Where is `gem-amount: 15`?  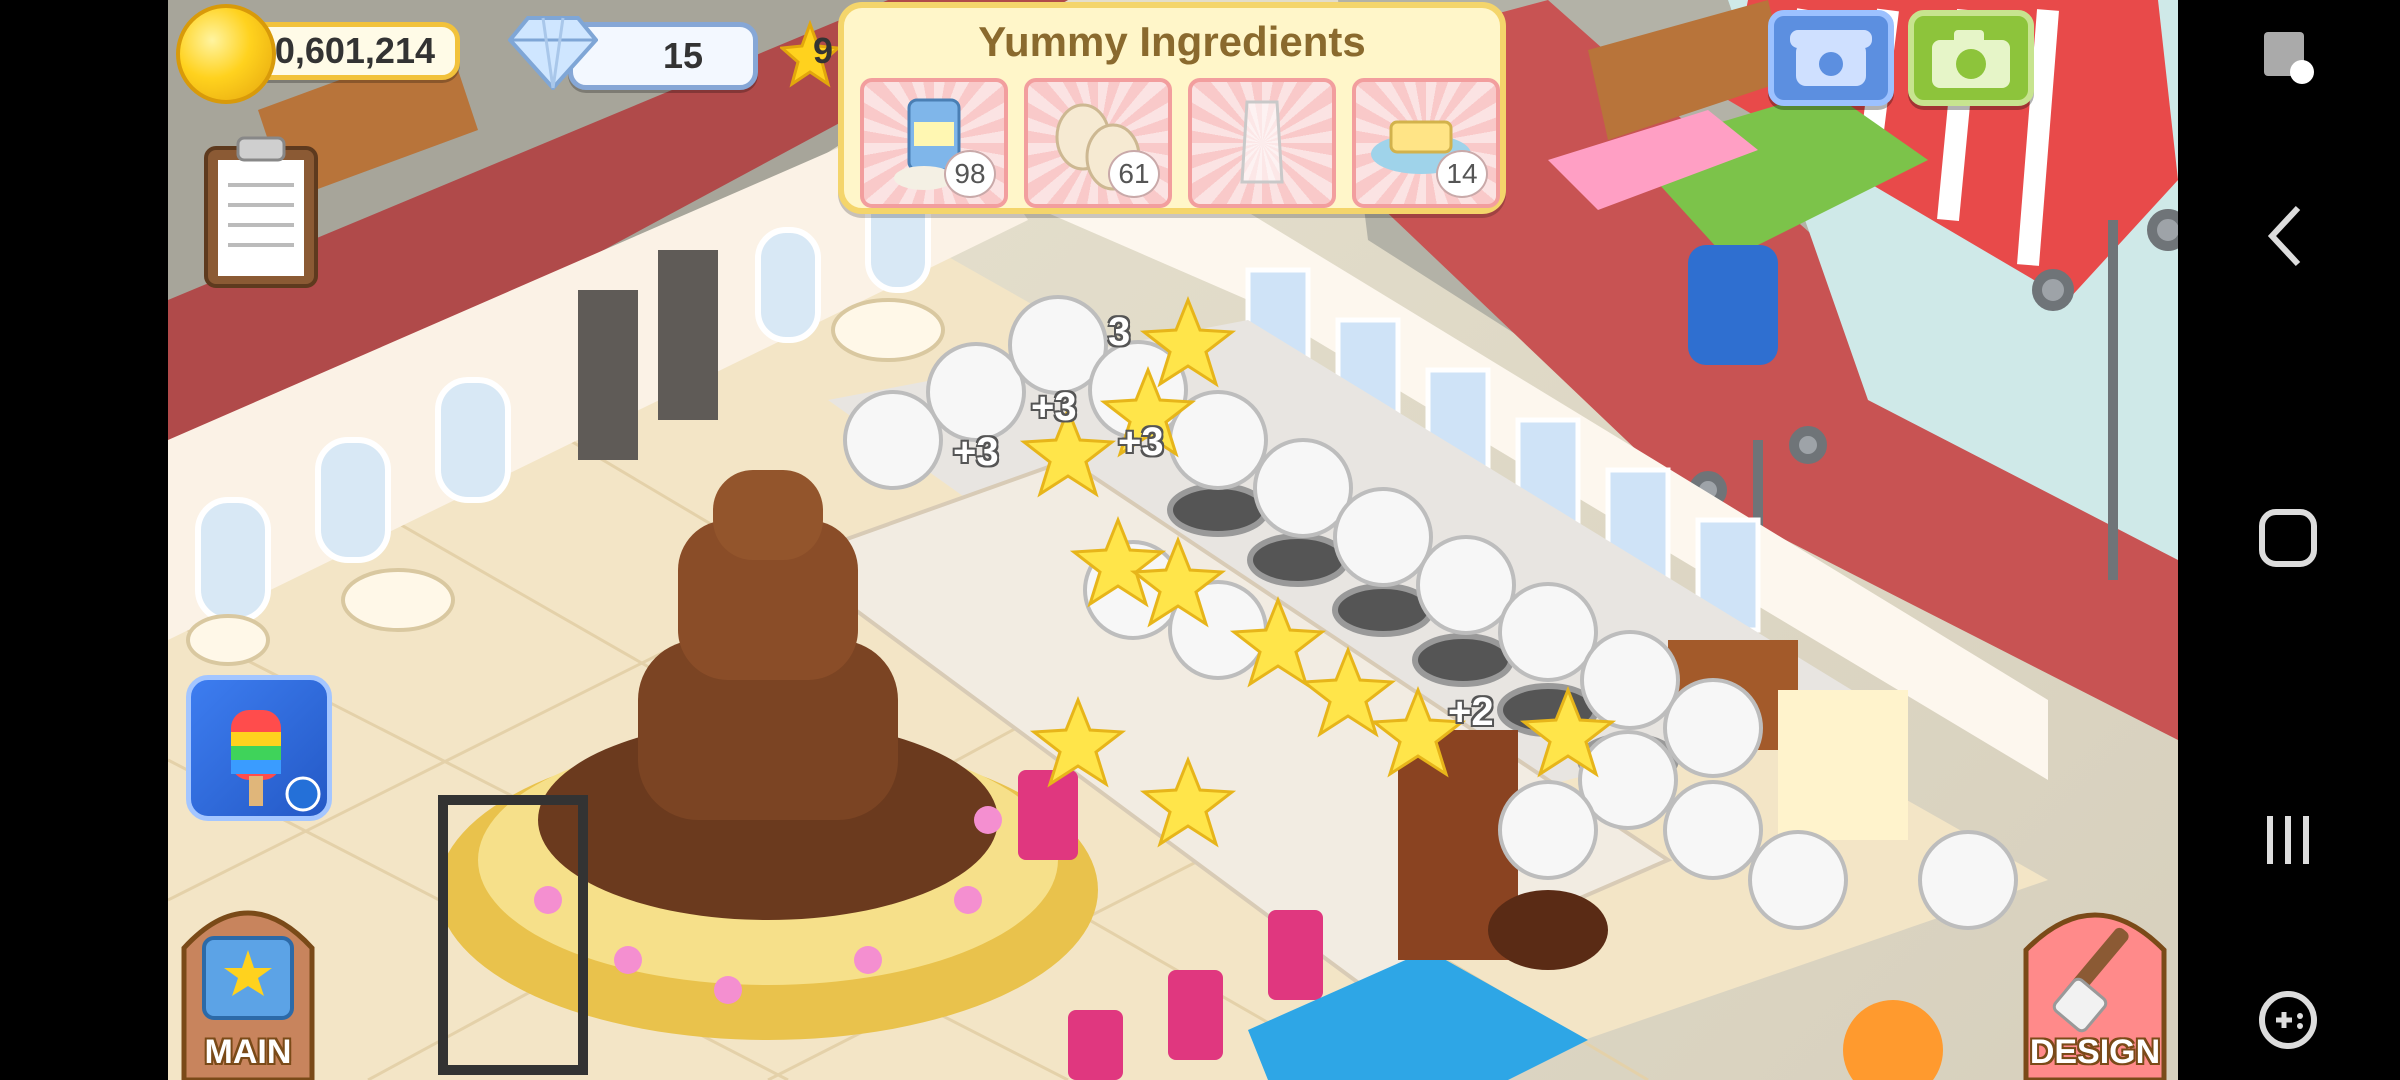 gem-amount: 15 is located at coordinates (683, 55).